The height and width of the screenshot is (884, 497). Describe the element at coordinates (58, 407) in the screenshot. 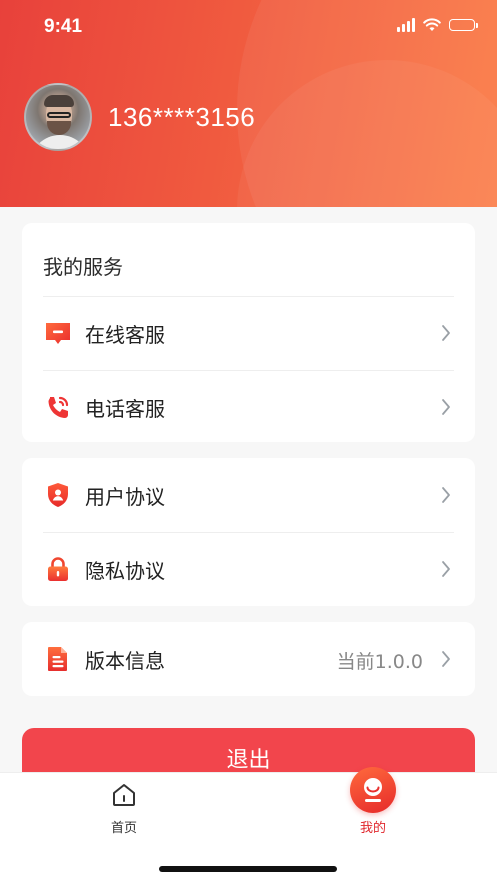

I see `phone-call-icon` at that location.